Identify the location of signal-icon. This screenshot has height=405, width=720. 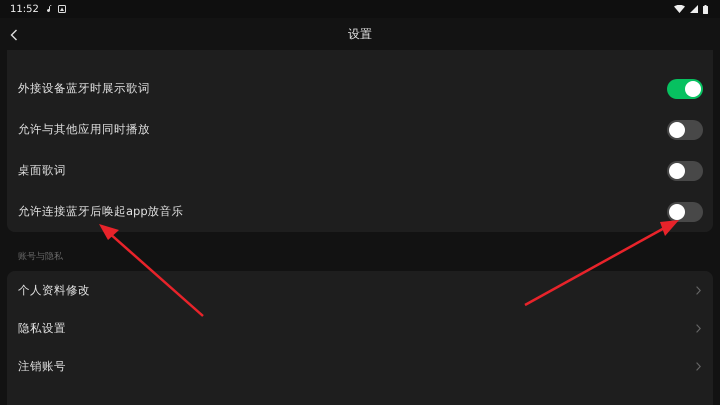
(694, 9).